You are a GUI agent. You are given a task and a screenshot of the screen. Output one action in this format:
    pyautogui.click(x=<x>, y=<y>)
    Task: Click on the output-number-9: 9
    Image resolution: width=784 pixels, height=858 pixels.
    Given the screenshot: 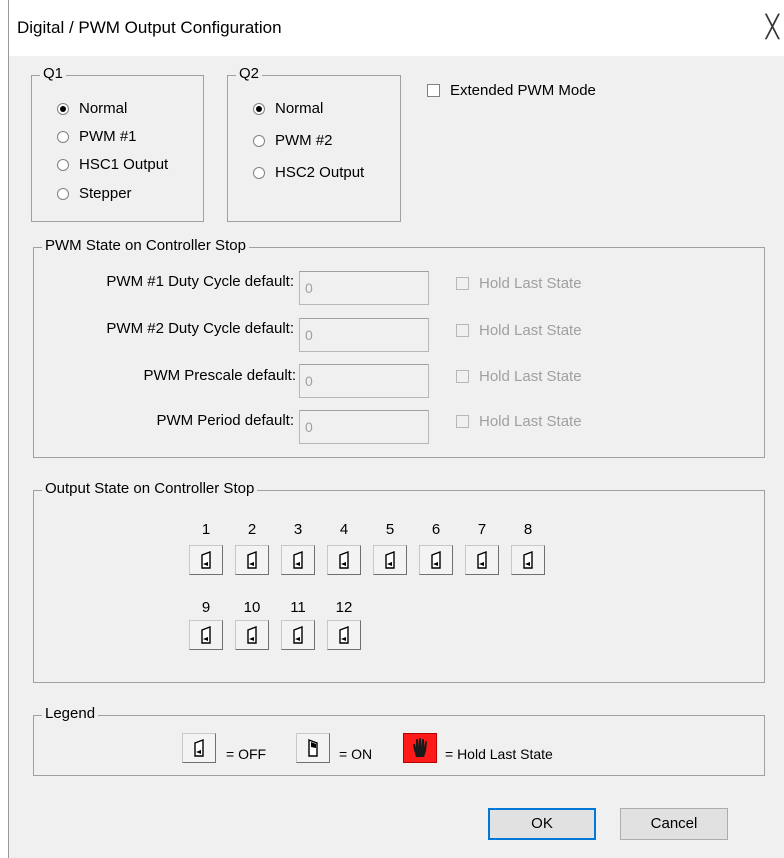 What is the action you would take?
    pyautogui.click(x=206, y=607)
    